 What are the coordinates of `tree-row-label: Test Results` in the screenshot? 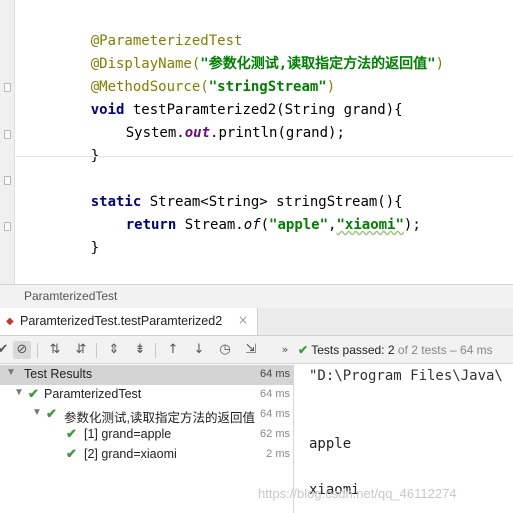 It's located at (58, 374).